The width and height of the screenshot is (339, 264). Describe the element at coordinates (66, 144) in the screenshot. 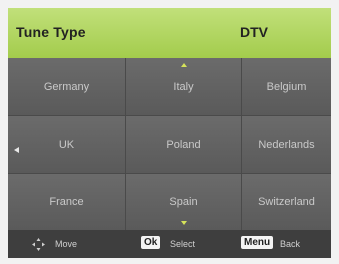

I see `country-uk: UK` at that location.